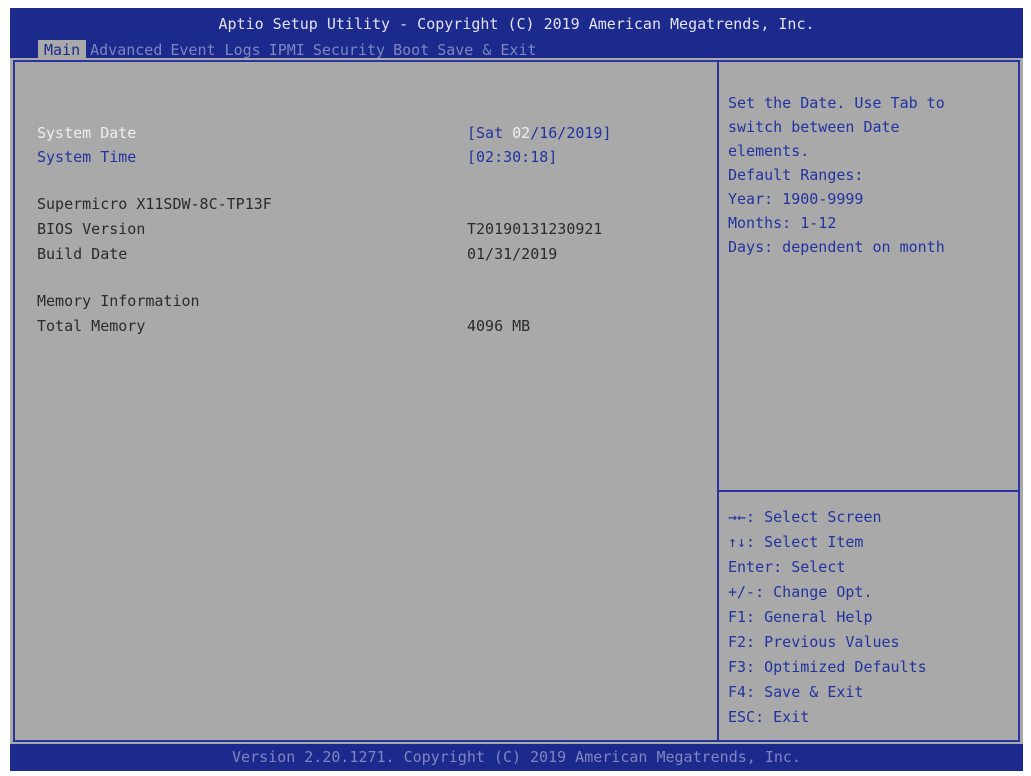 The image size is (1031, 776). I want to click on system-time-label: System Time, so click(87, 157).